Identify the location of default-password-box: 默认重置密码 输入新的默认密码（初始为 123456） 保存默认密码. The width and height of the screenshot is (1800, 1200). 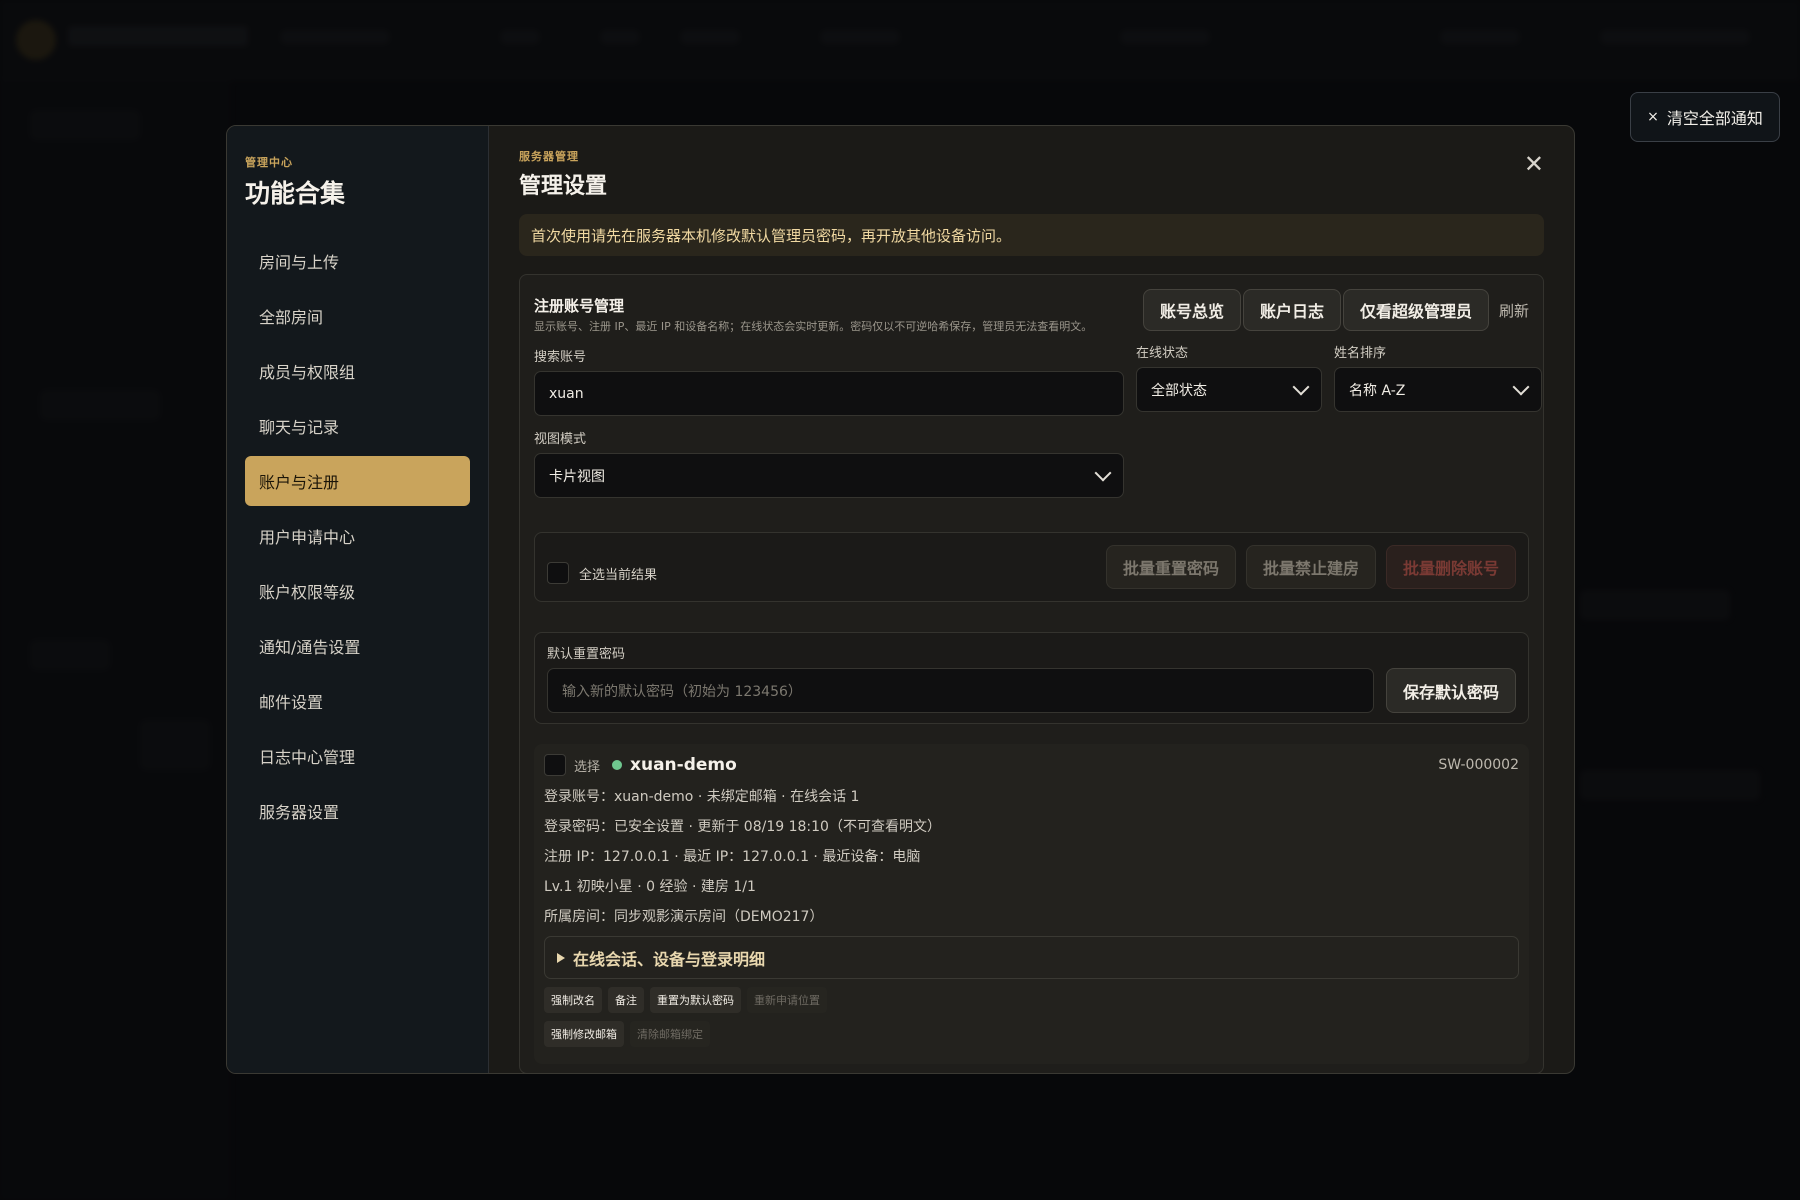
(1031, 678).